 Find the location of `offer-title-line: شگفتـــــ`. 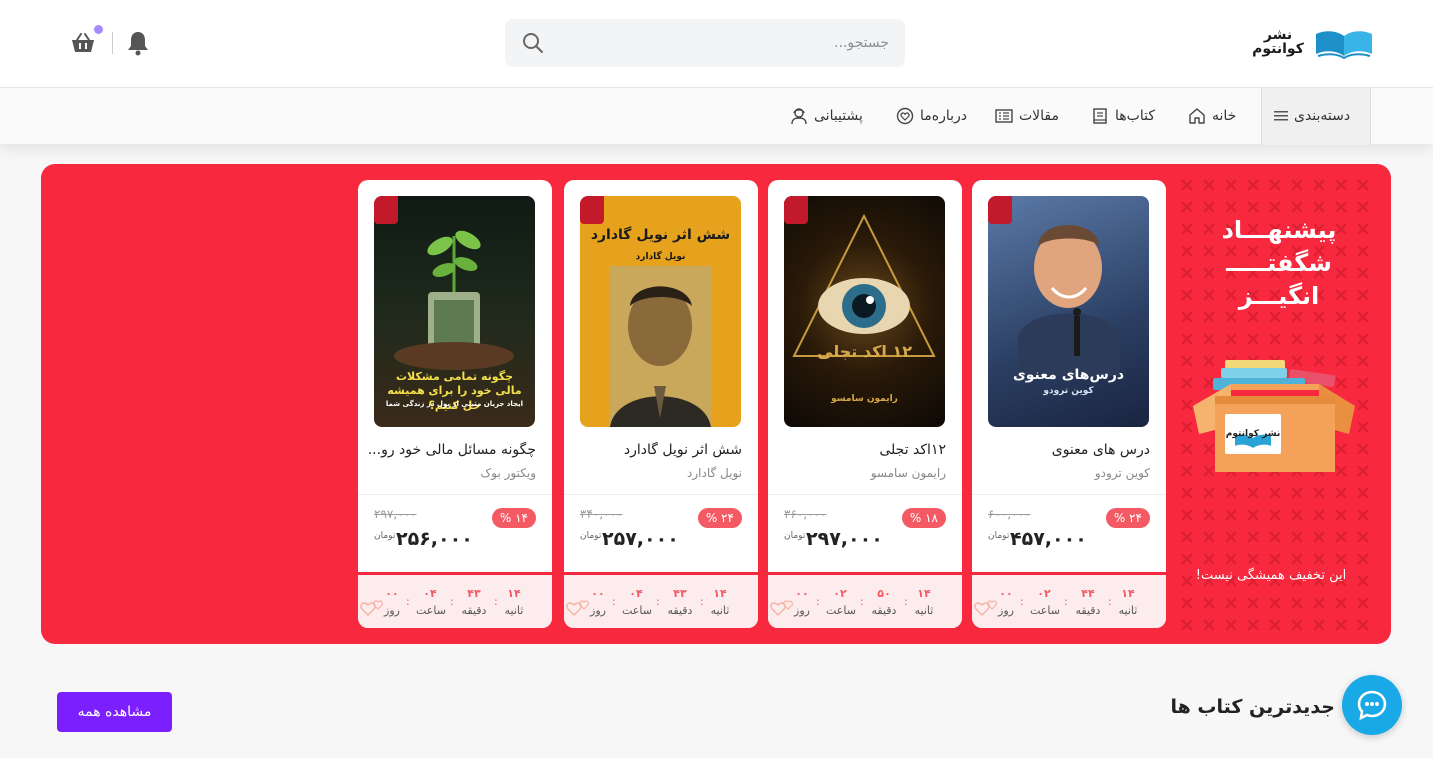

offer-title-line: شگفتـــــ is located at coordinates (1279, 263).